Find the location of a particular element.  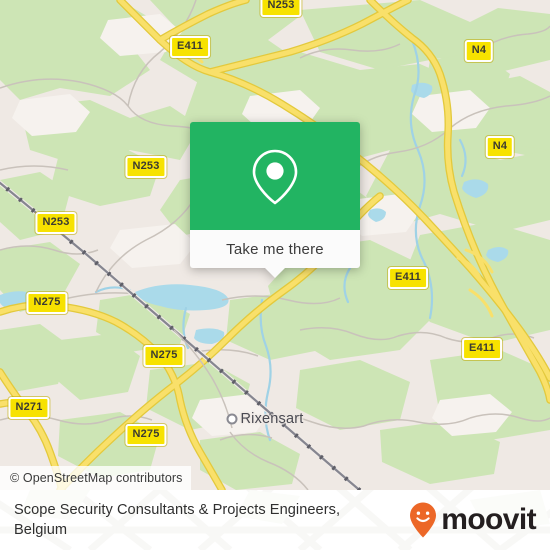

place-label-rixensart: Rixensart is located at coordinates (272, 419).